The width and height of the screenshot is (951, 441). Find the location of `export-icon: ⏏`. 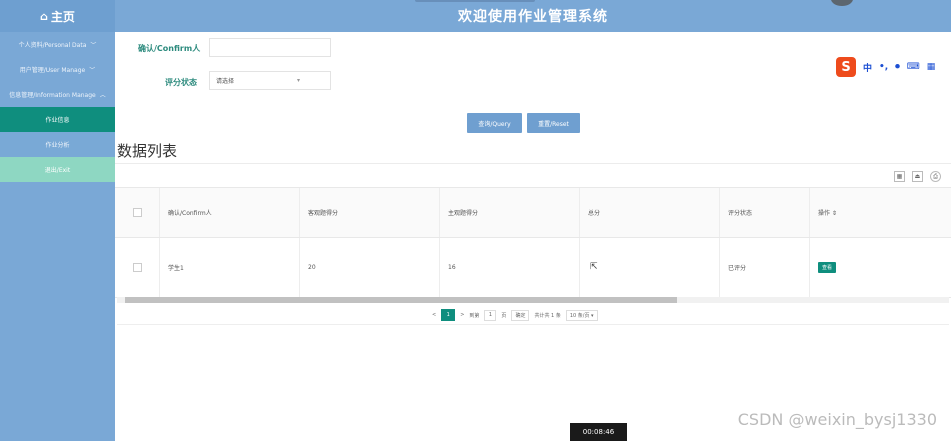

export-icon: ⏏ is located at coordinates (917, 176).